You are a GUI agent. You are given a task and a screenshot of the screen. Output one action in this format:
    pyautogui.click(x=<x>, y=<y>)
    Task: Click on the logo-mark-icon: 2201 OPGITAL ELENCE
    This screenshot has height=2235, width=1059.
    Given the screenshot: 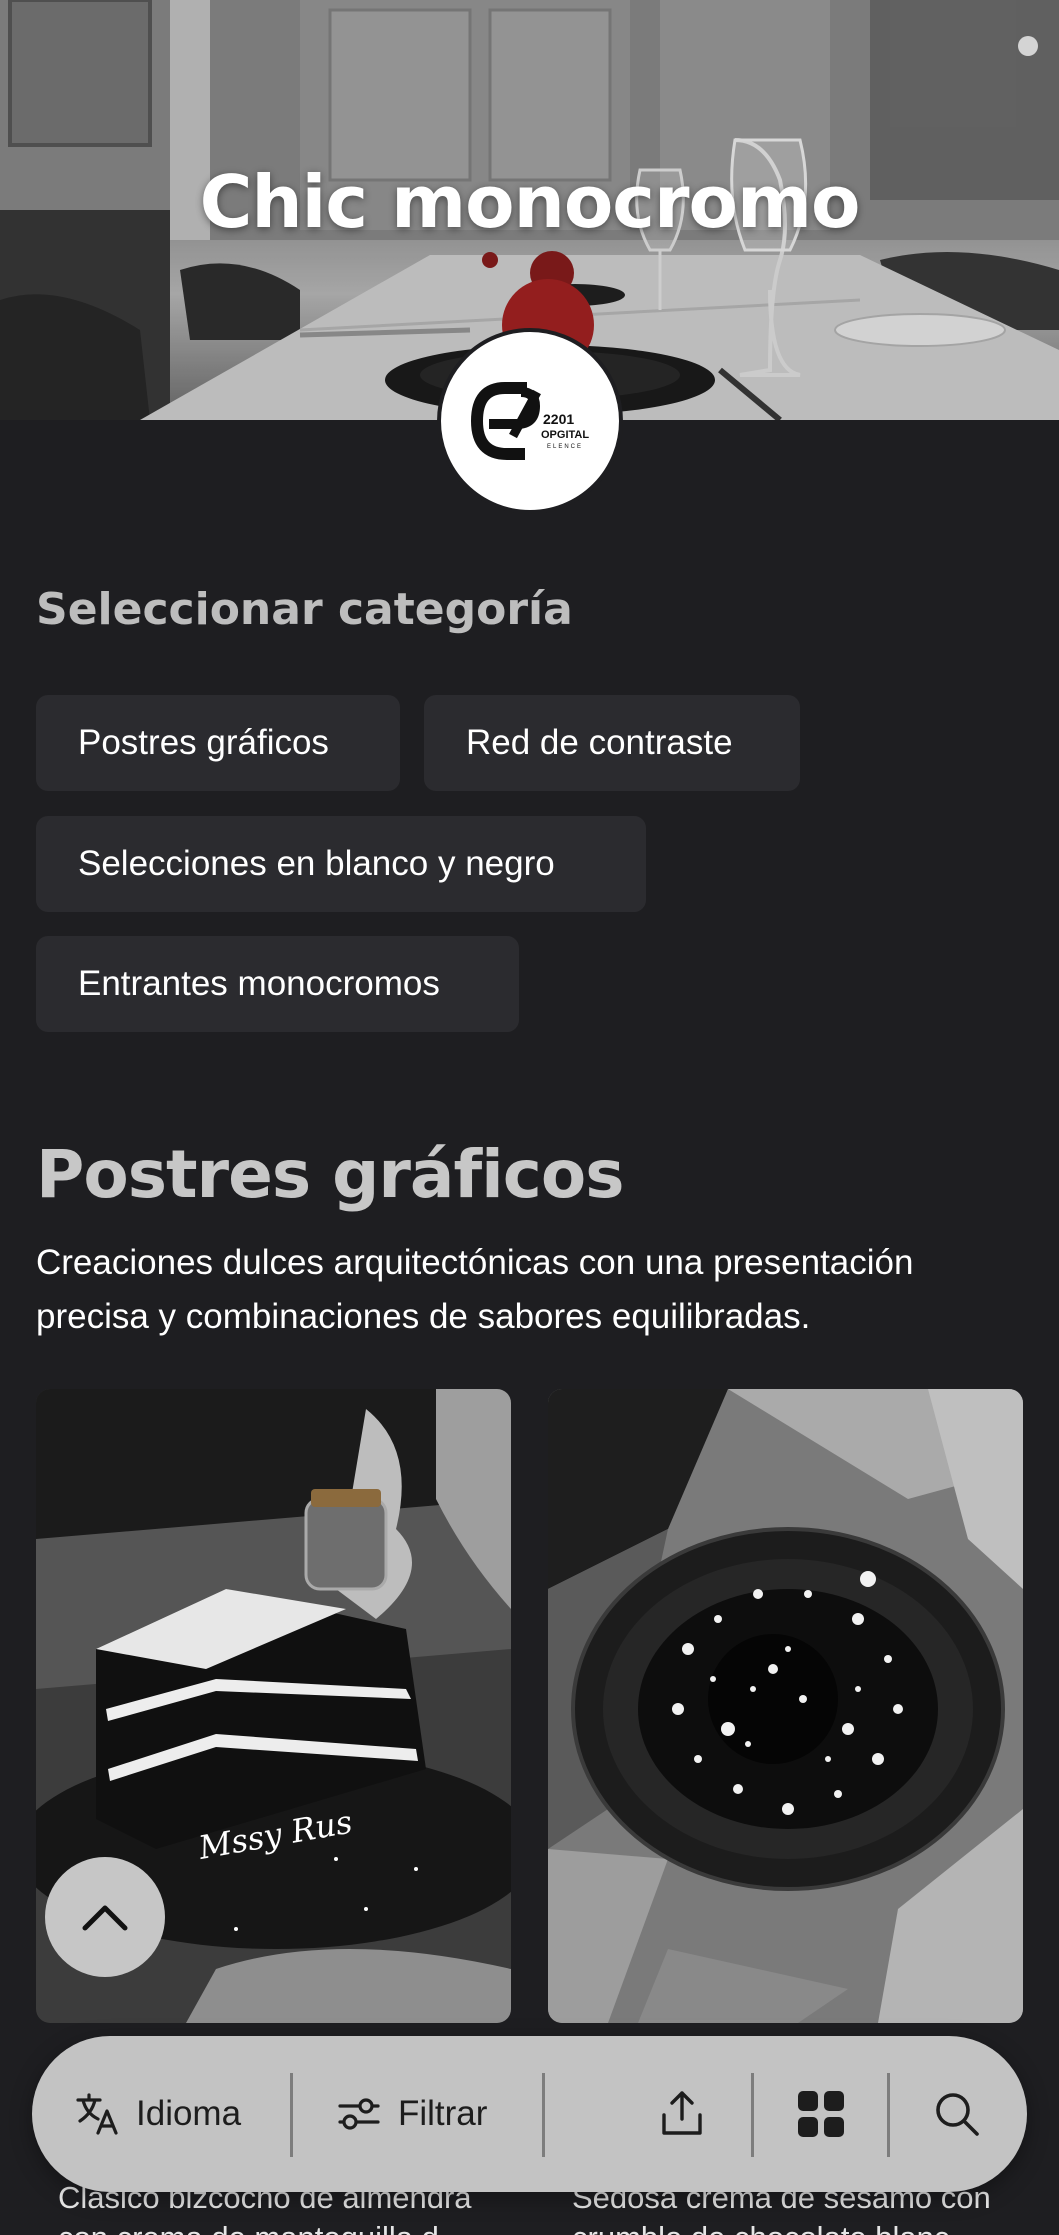 What is the action you would take?
    pyautogui.click(x=529, y=421)
    